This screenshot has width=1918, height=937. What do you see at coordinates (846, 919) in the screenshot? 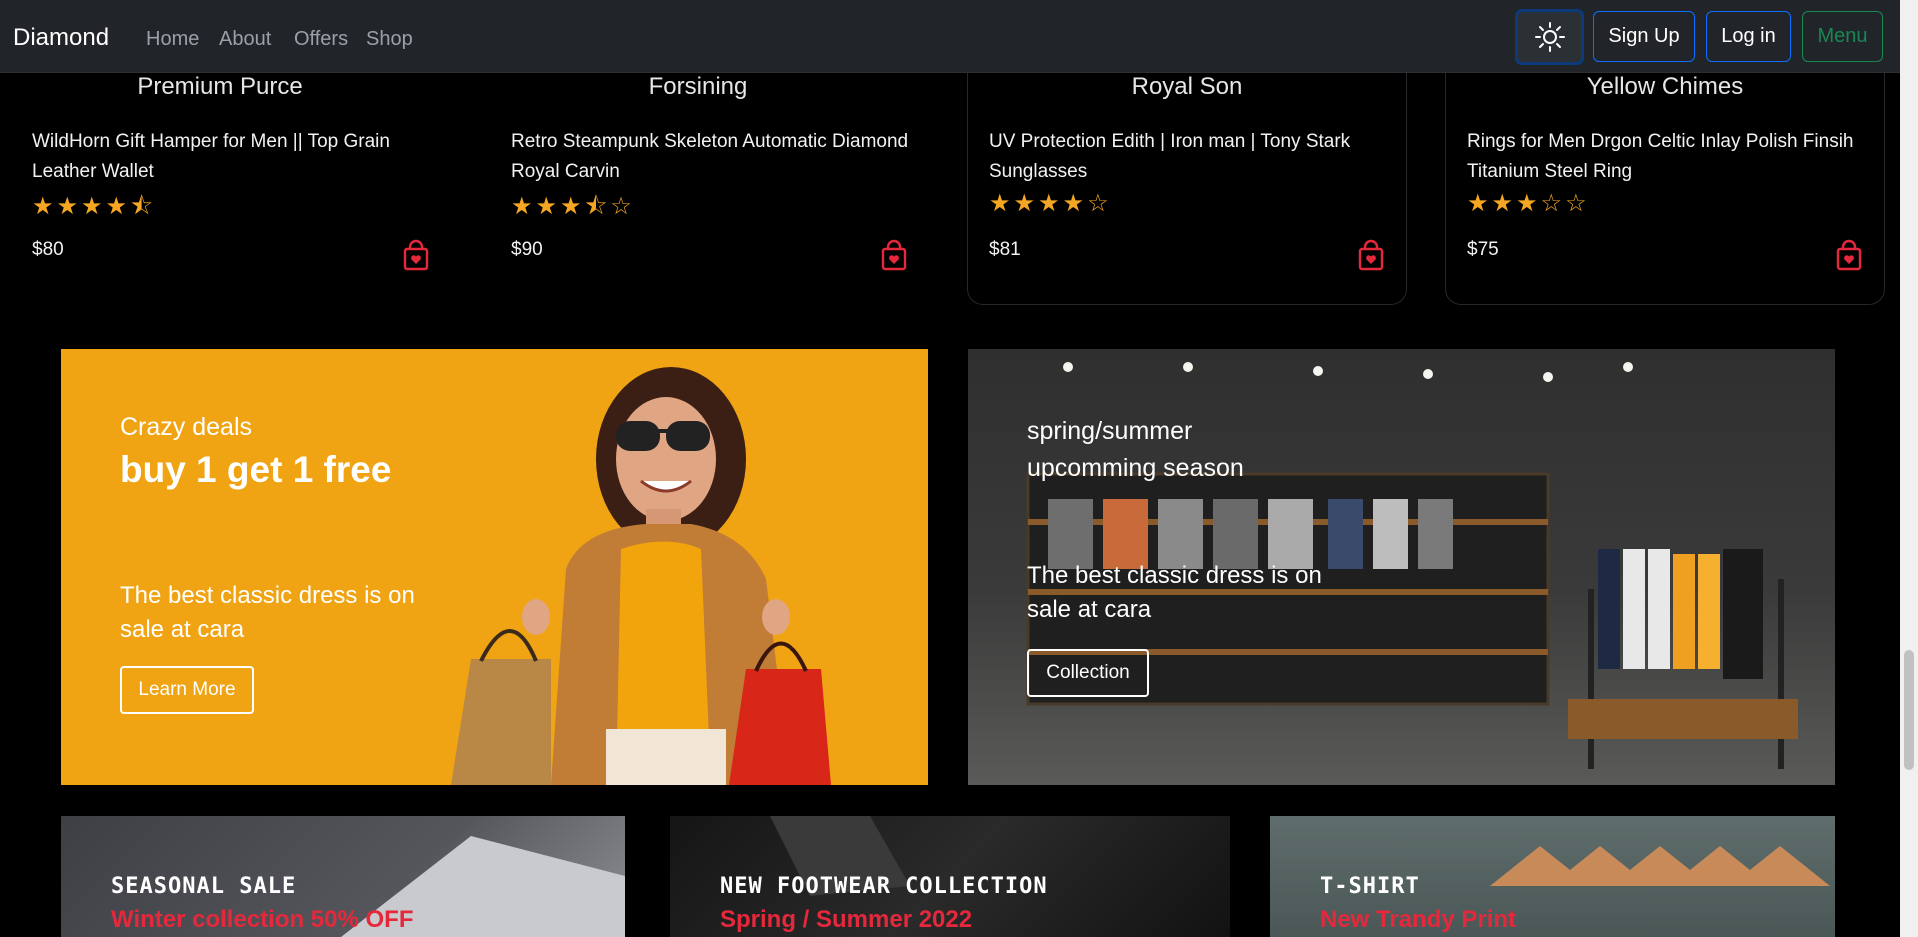
I see `tile-subheading: Spring / Summer 2022` at bounding box center [846, 919].